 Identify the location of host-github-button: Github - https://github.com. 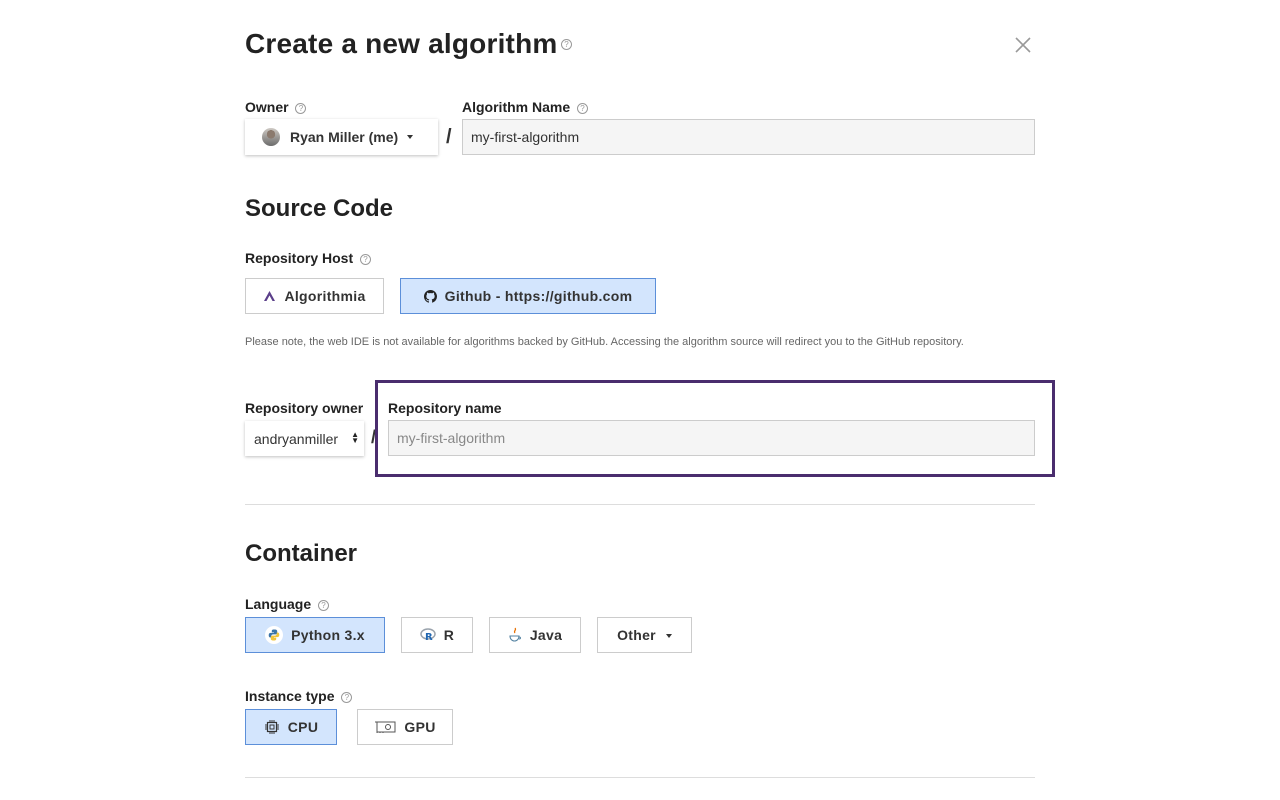
(528, 296).